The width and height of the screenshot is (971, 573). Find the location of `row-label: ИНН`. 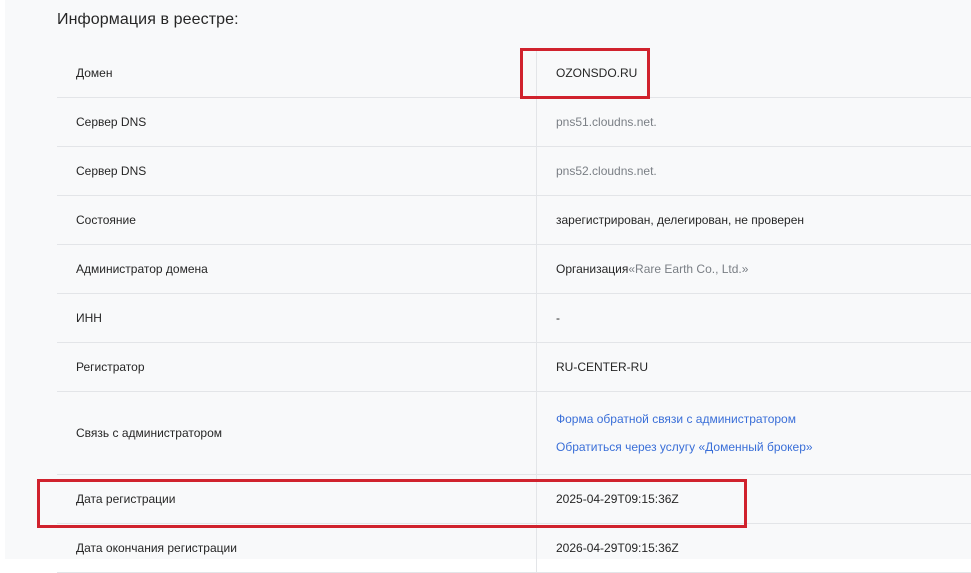

row-label: ИНН is located at coordinates (89, 318).